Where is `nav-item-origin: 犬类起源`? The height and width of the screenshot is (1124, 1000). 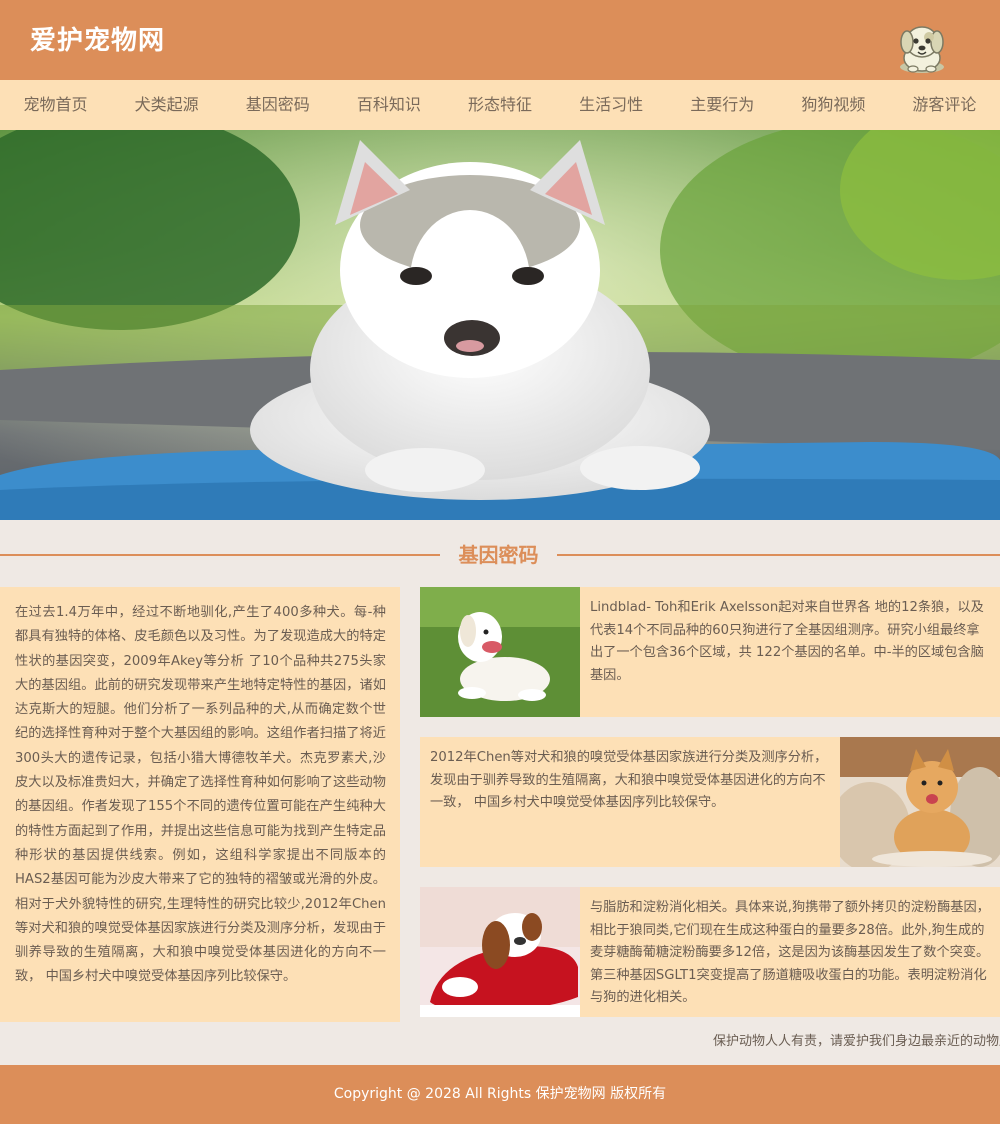 nav-item-origin: 犬类起源 is located at coordinates (166, 105).